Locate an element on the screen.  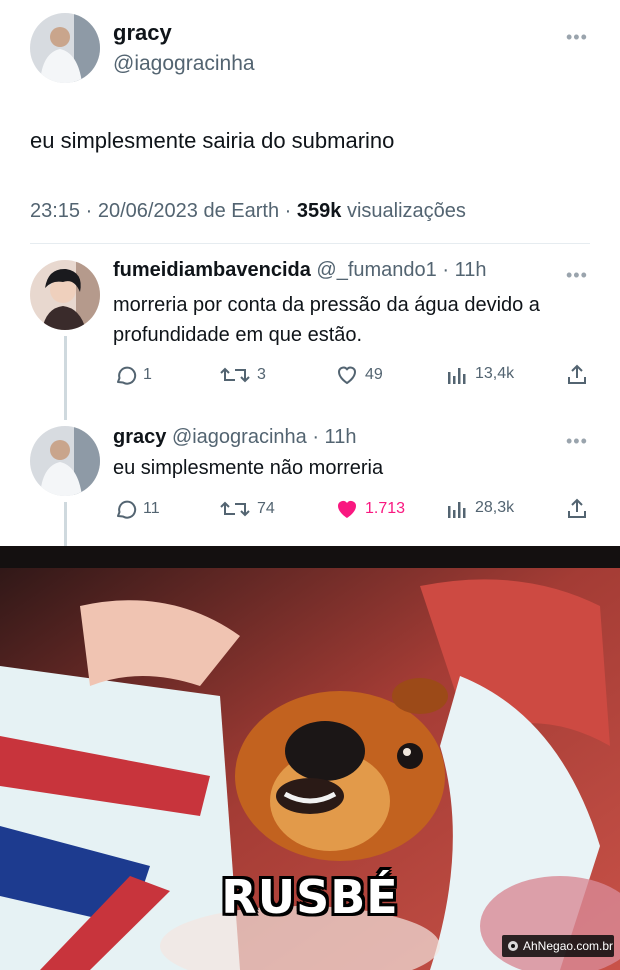
heart-icon is located at coordinates (347, 375).